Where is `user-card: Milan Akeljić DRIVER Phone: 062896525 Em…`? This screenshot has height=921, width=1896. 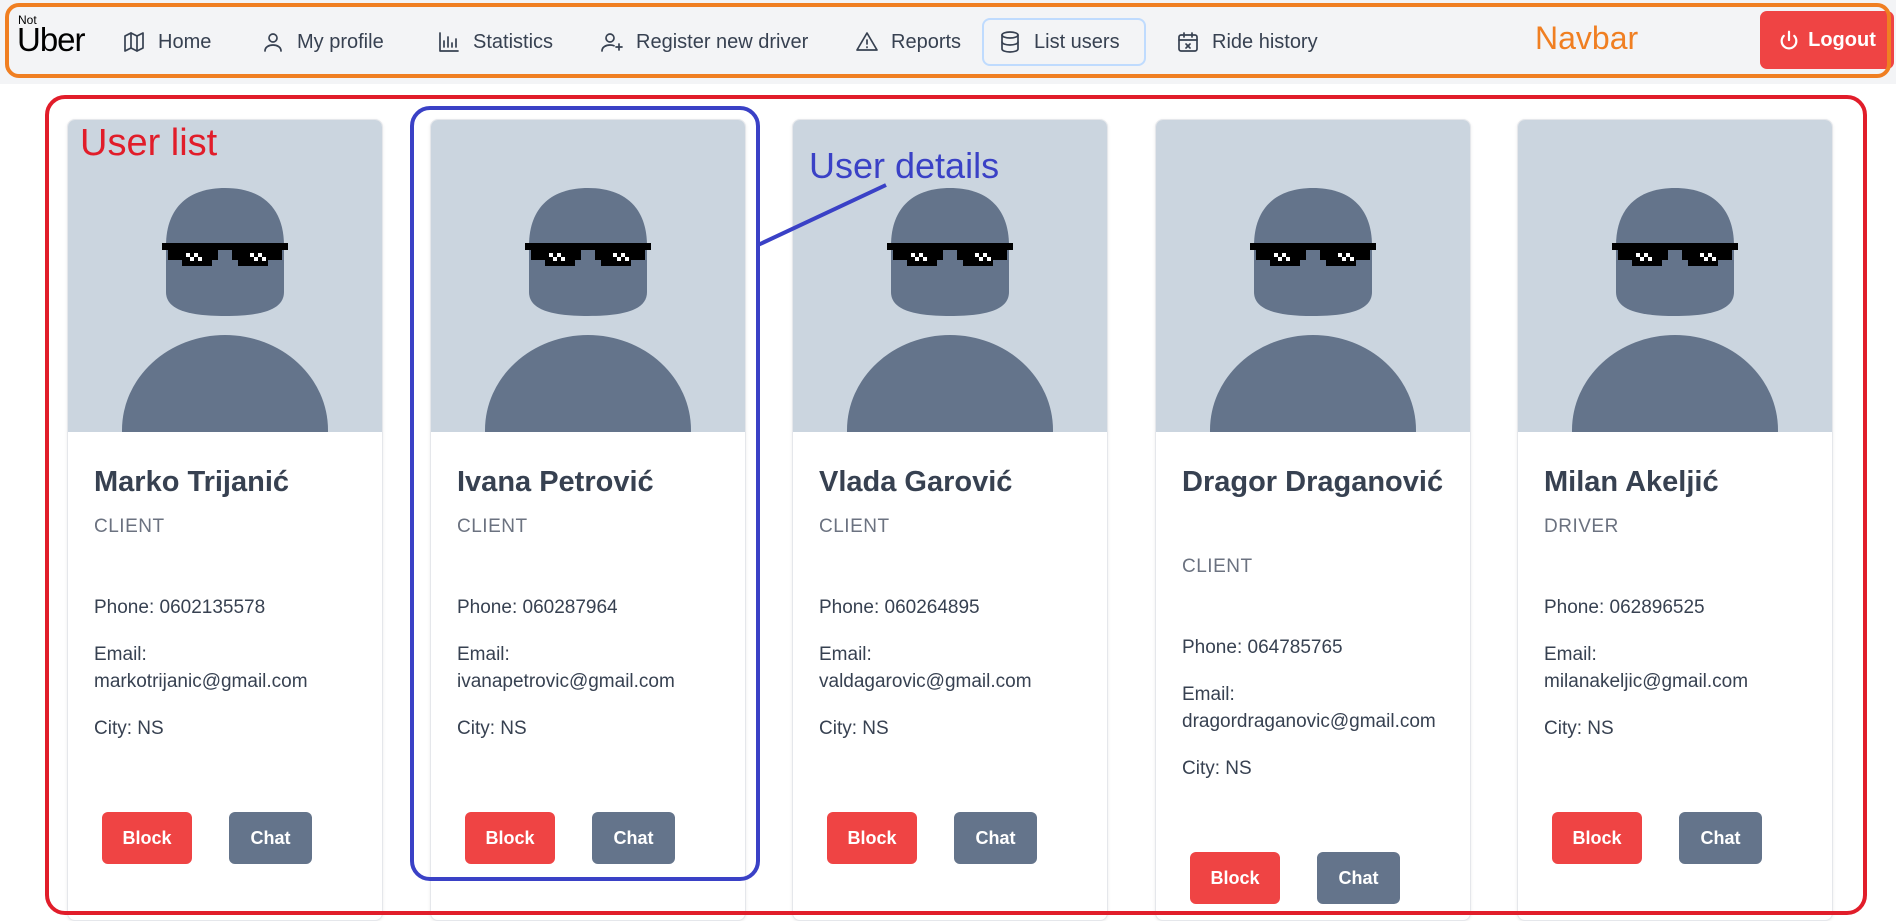 user-card: Milan Akeljić DRIVER Phone: 062896525 Em… is located at coordinates (1675, 520).